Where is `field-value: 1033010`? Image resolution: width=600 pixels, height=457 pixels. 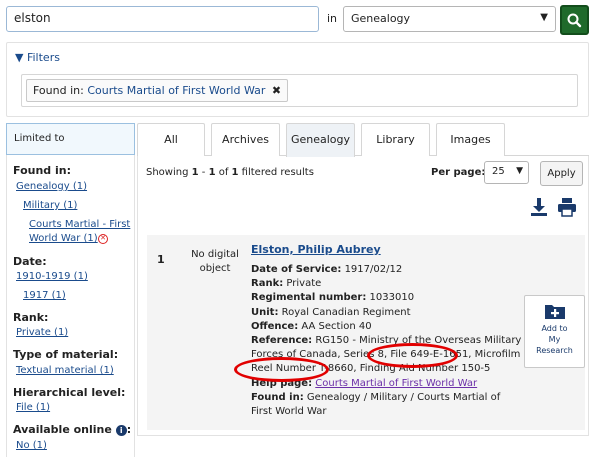
field-value: 1033010 is located at coordinates (392, 298).